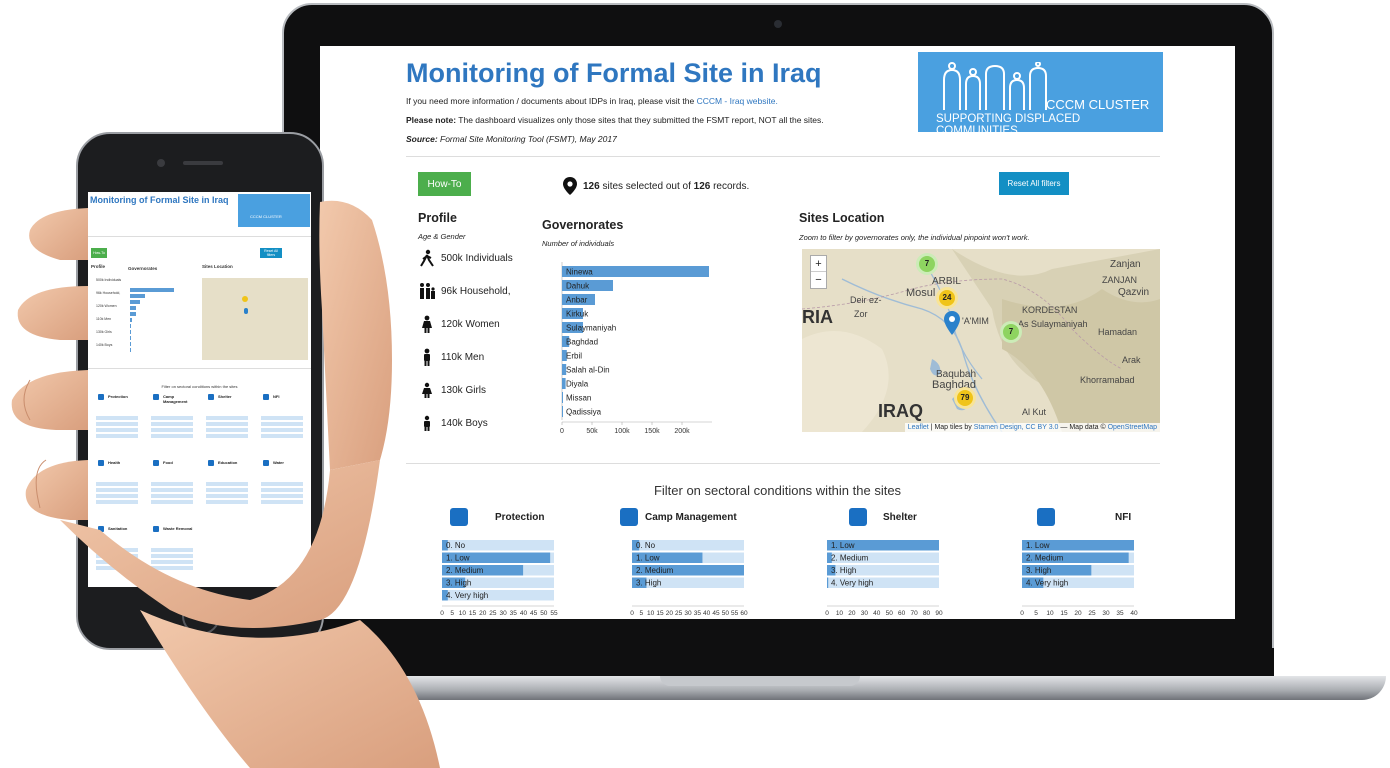  What do you see at coordinates (98, 266) in the screenshot?
I see `phone-profile-title: Profile` at bounding box center [98, 266].